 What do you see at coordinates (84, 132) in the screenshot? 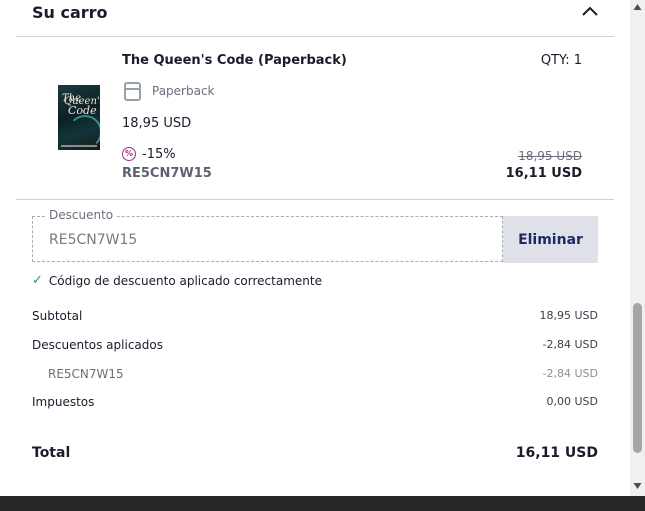
I see `cover-swirl` at bounding box center [84, 132].